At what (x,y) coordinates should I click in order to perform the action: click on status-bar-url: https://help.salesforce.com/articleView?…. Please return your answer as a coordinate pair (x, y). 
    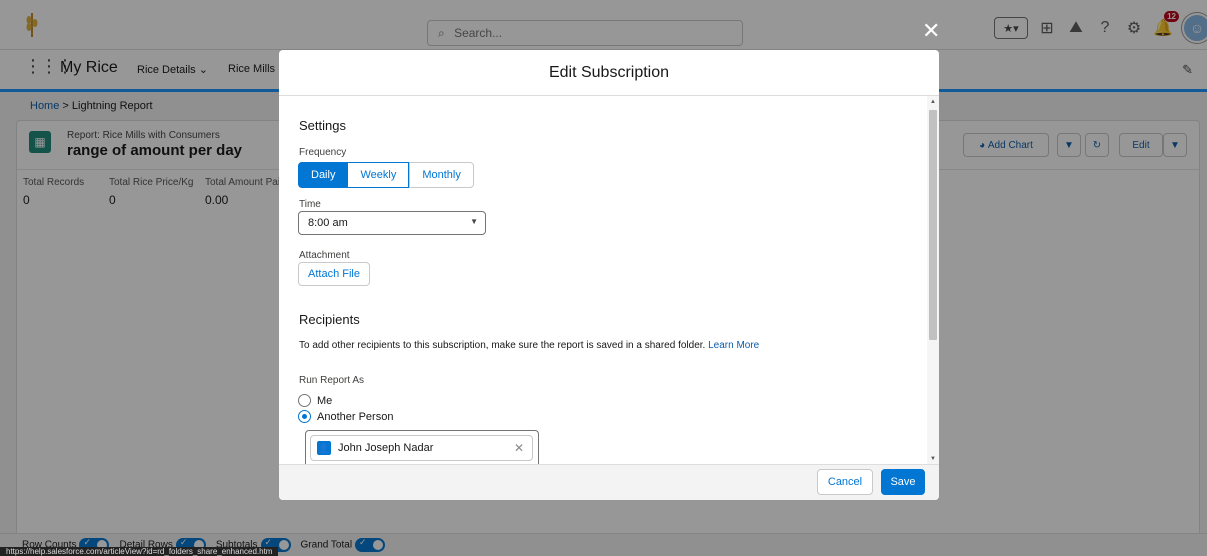
    Looking at the image, I should click on (139, 551).